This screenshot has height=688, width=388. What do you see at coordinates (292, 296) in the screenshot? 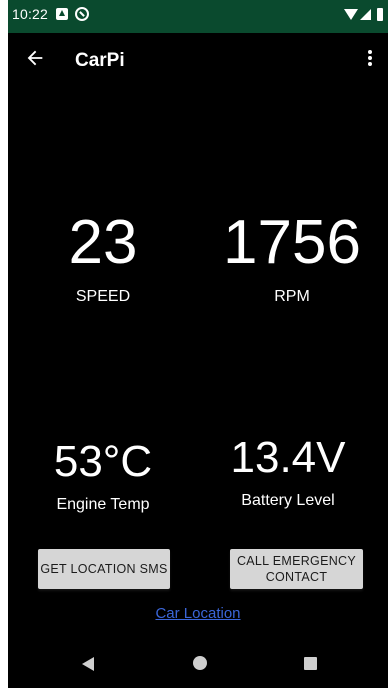
I see `rpm-label: RPM` at bounding box center [292, 296].